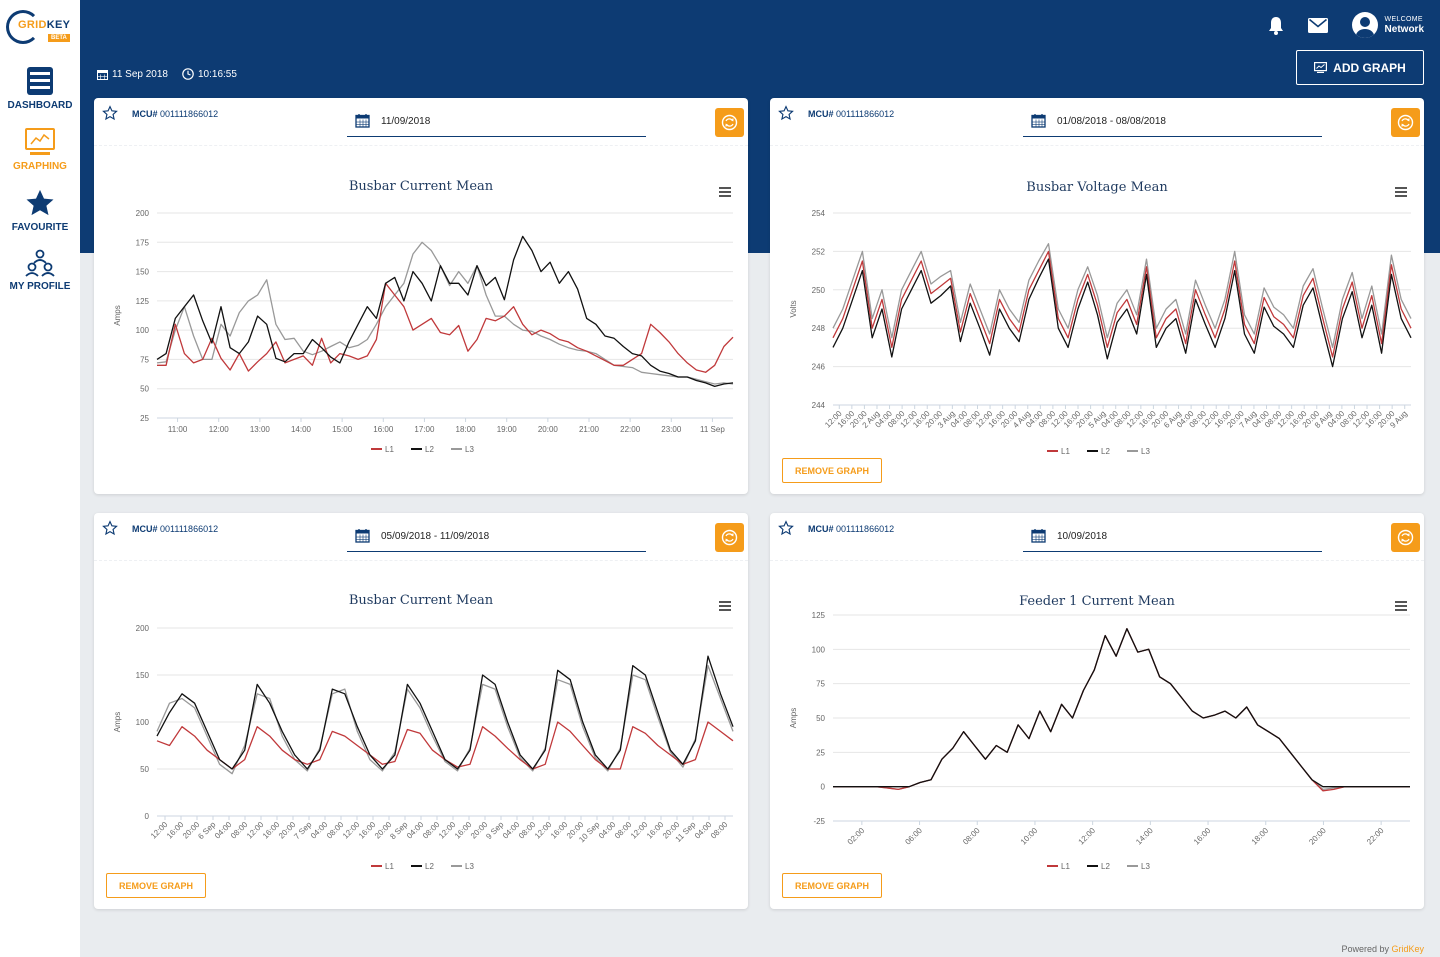 This screenshot has height=957, width=1440. I want to click on y-tick-label: 25, so click(820, 752).